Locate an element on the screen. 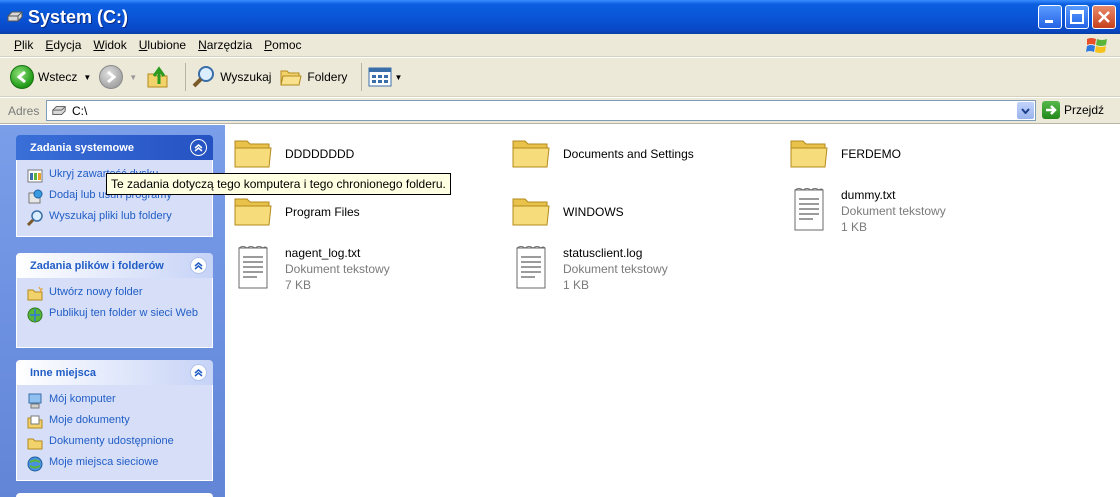 The height and width of the screenshot is (497, 1120). file-name: statusclient.log is located at coordinates (603, 253).